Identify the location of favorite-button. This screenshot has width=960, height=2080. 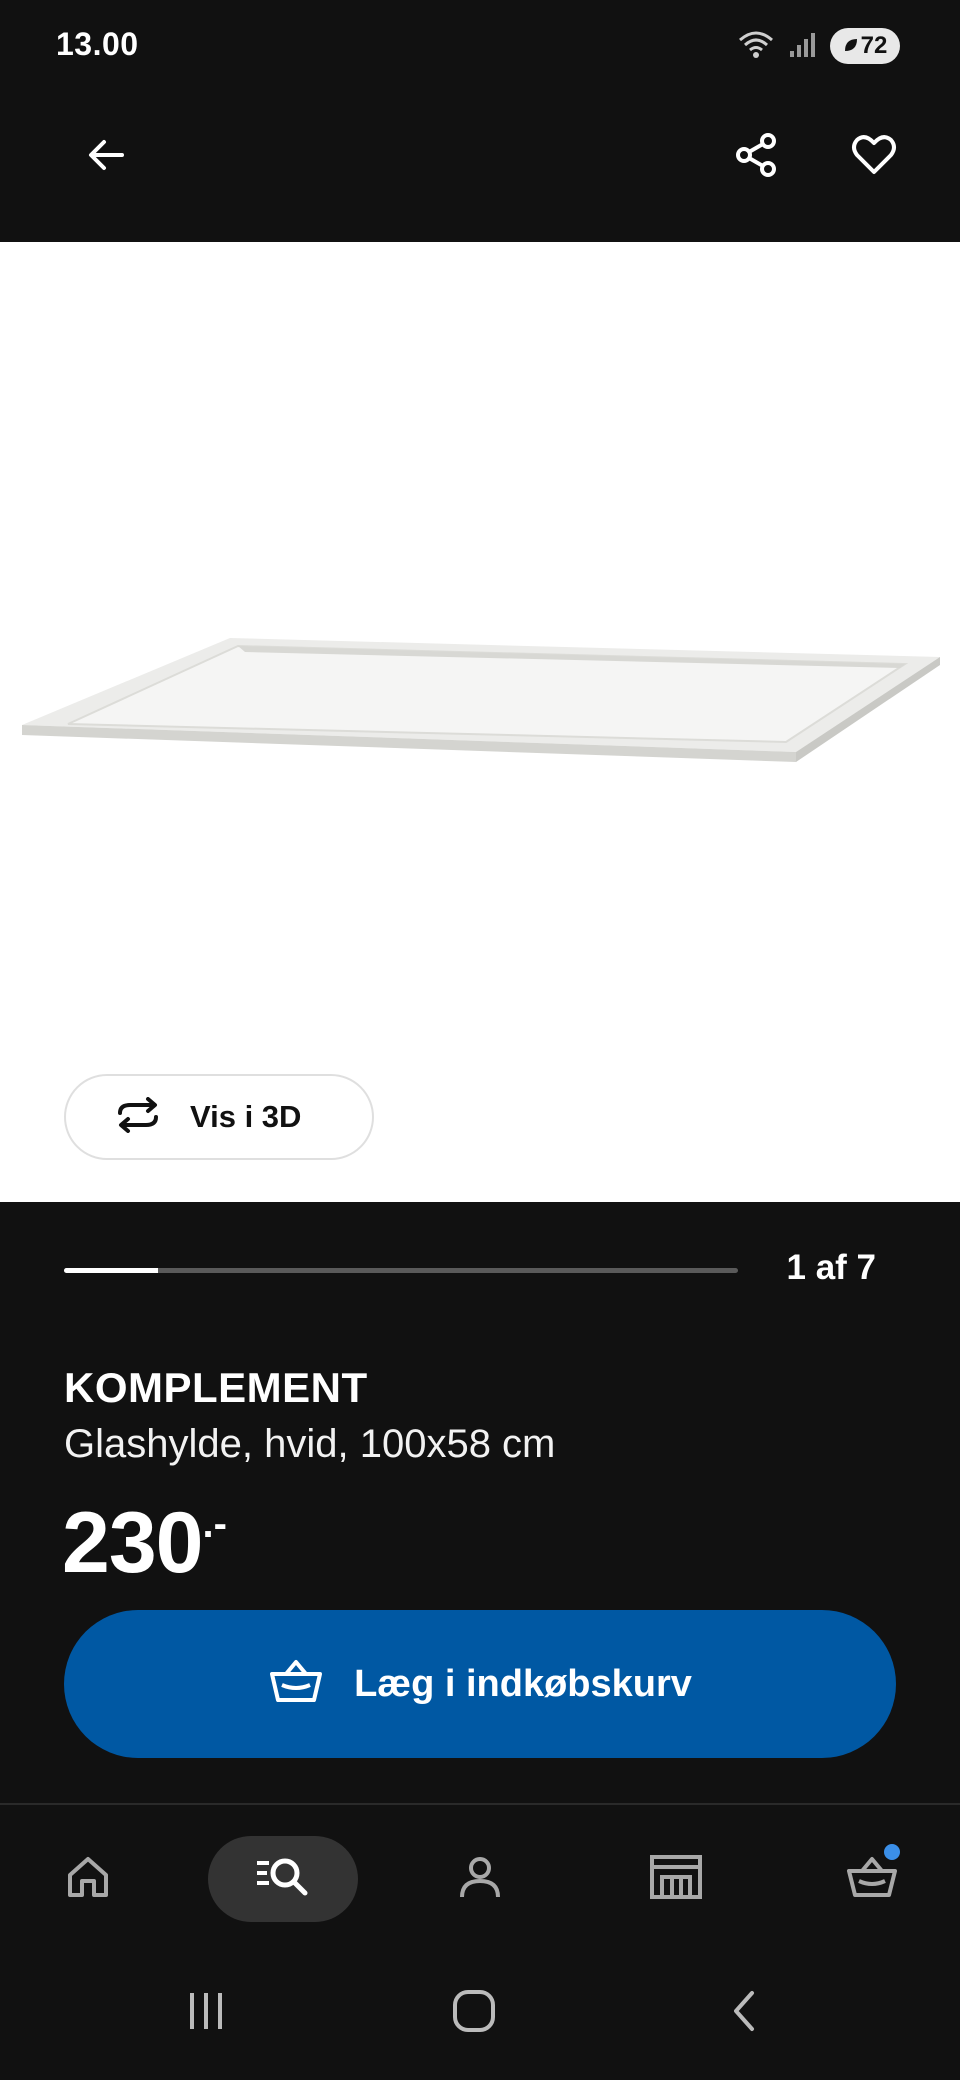
(874, 157).